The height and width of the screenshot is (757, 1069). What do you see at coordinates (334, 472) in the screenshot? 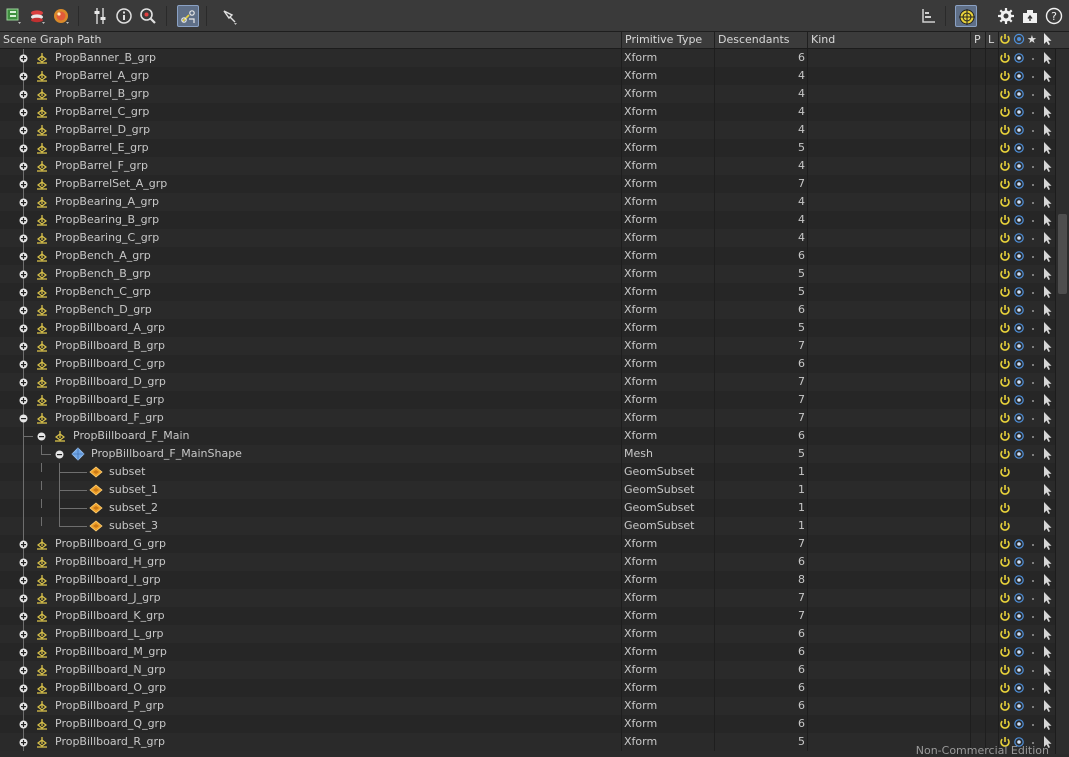
I see `prim-name: subset` at bounding box center [334, 472].